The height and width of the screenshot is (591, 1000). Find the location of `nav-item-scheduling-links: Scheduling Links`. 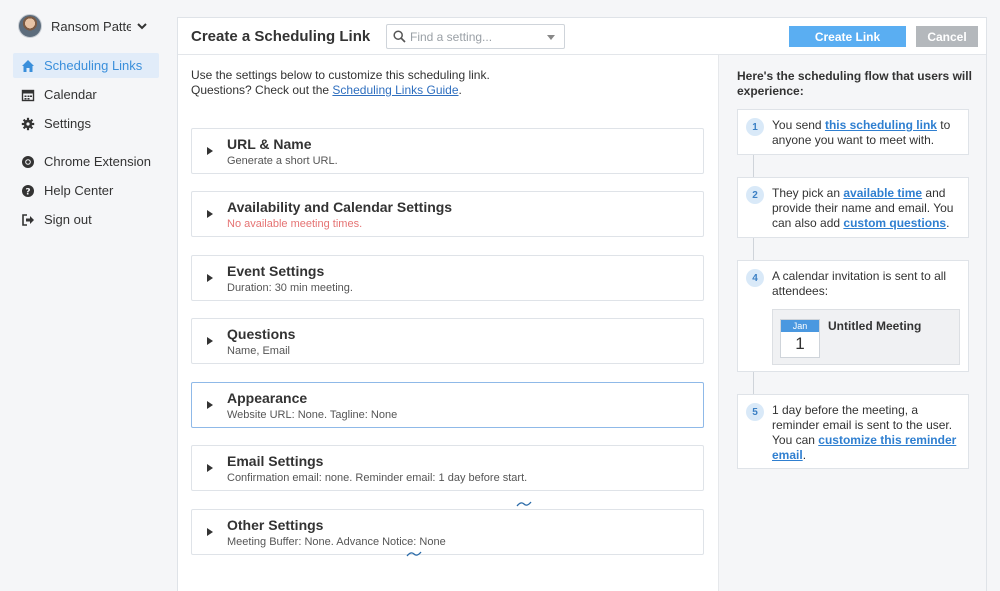

nav-item-scheduling-links: Scheduling Links is located at coordinates (86, 65).